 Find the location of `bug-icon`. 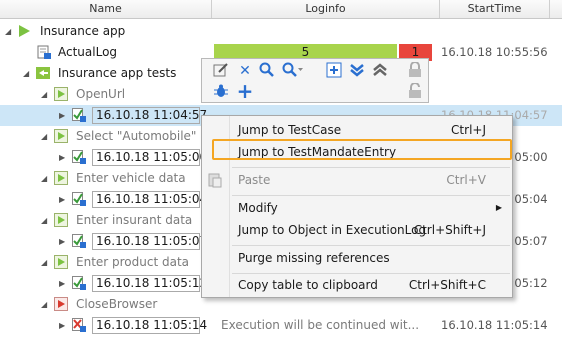

bug-icon is located at coordinates (221, 92).